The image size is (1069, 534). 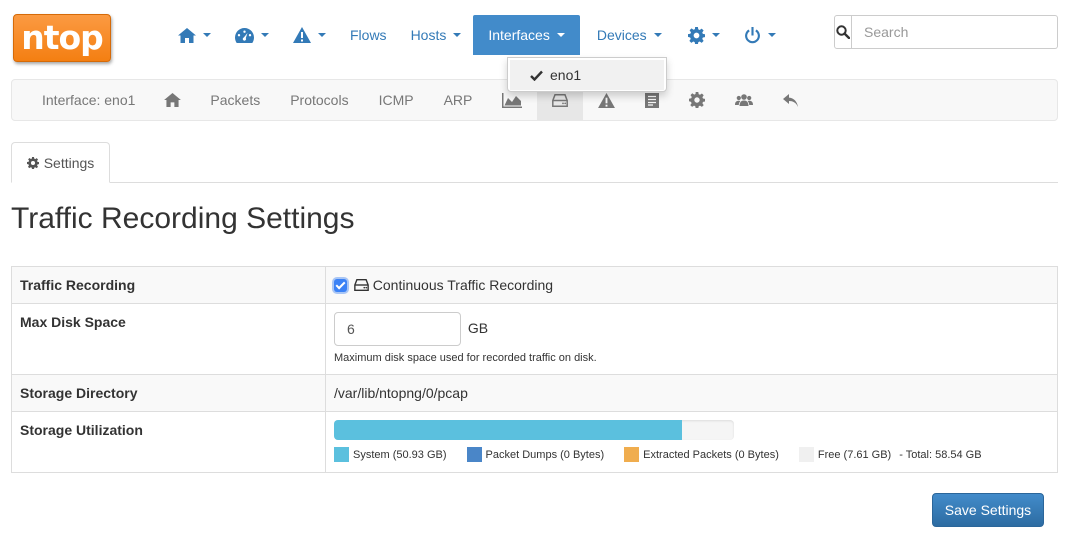 I want to click on subnav-protocols: Protocols, so click(x=319, y=100).